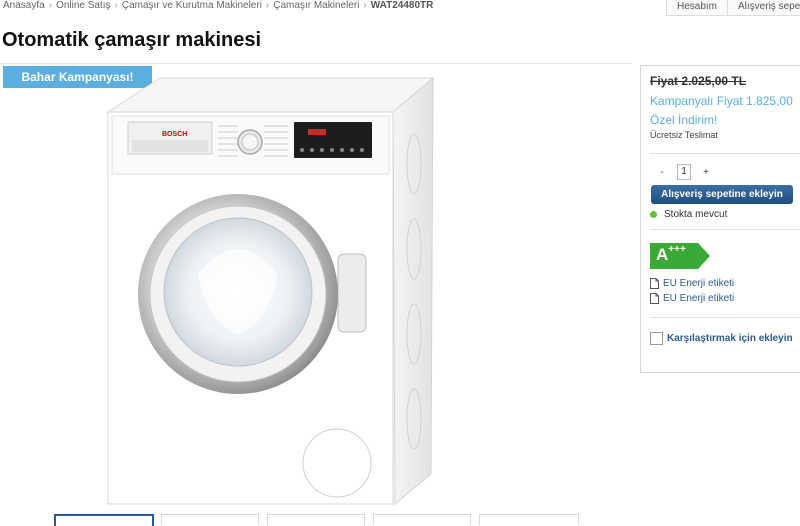 This screenshot has width=800, height=526. What do you see at coordinates (662, 254) in the screenshot?
I see `energy-class: A` at bounding box center [662, 254].